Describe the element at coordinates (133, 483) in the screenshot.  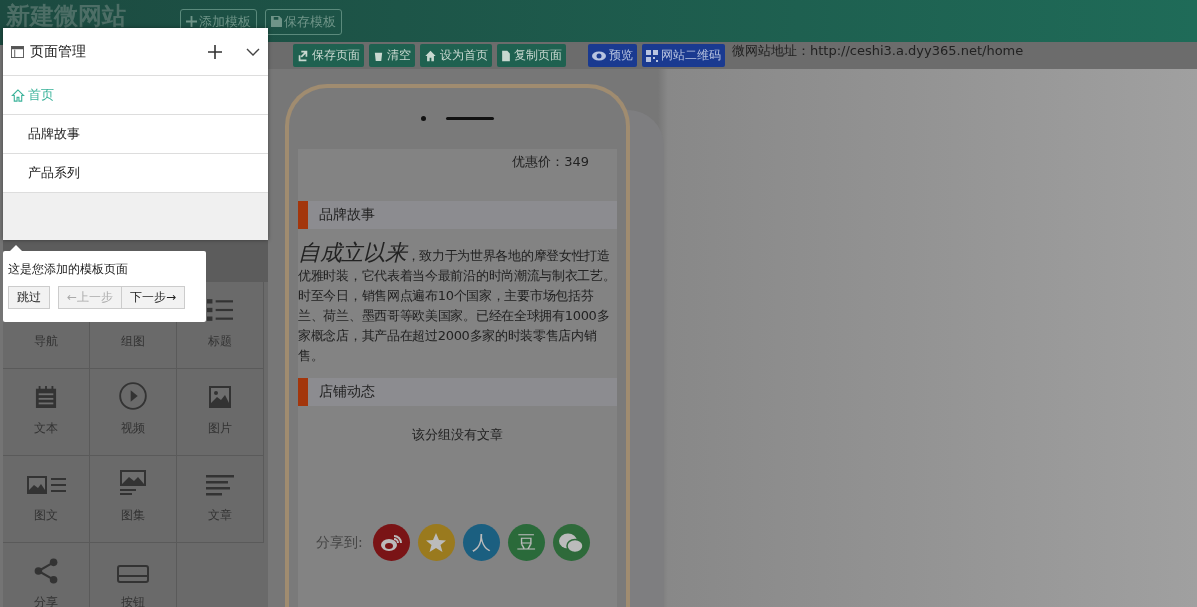
I see `gallery-icon` at that location.